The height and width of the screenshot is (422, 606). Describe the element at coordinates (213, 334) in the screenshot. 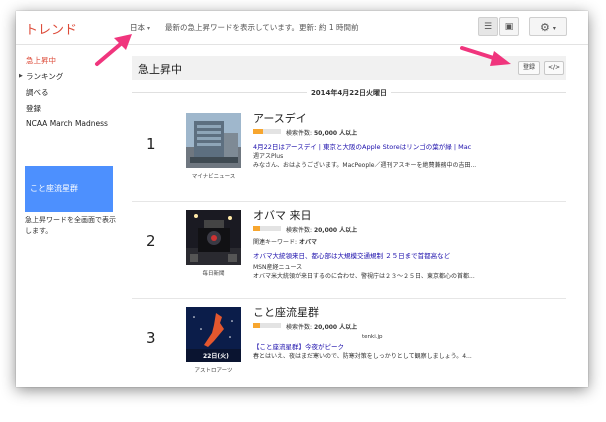

I see `trend-thumbnail: 22日(火)` at that location.